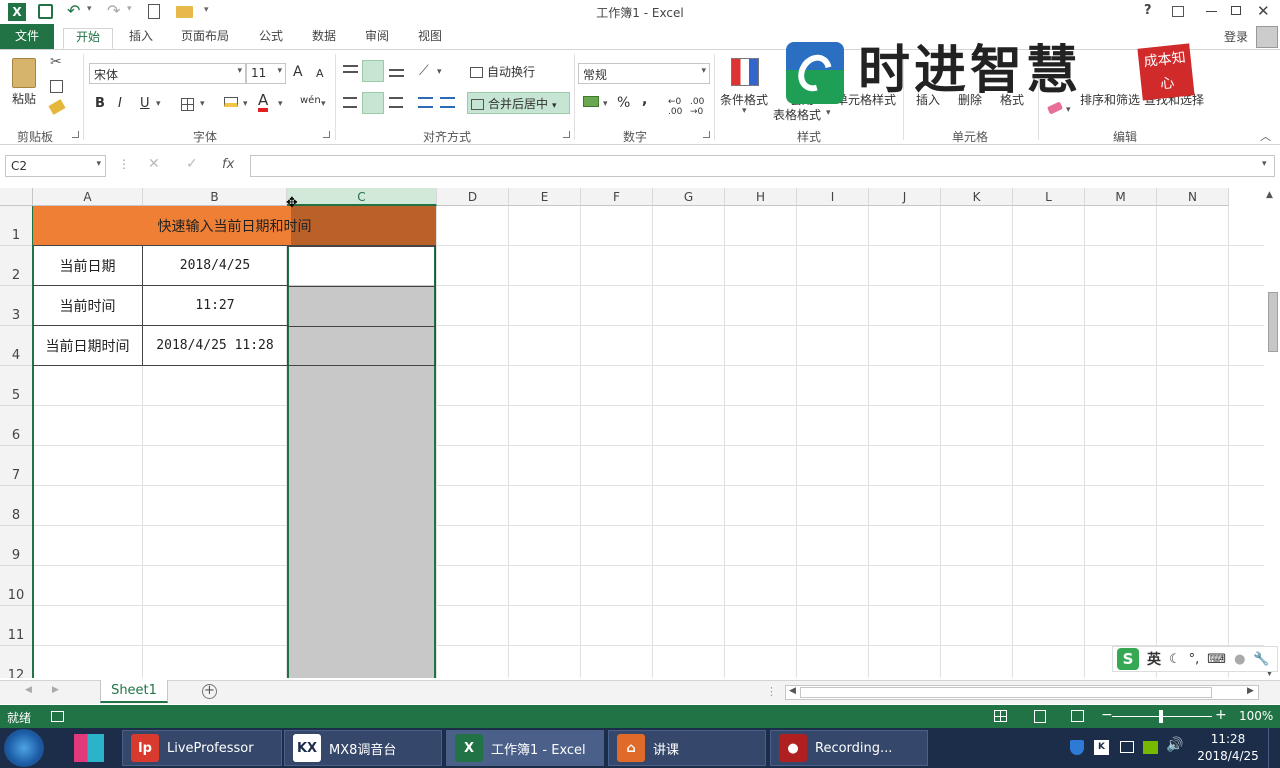 The width and height of the screenshot is (1280, 768). What do you see at coordinates (1077, 747) in the screenshot?
I see `shield-icon` at bounding box center [1077, 747].